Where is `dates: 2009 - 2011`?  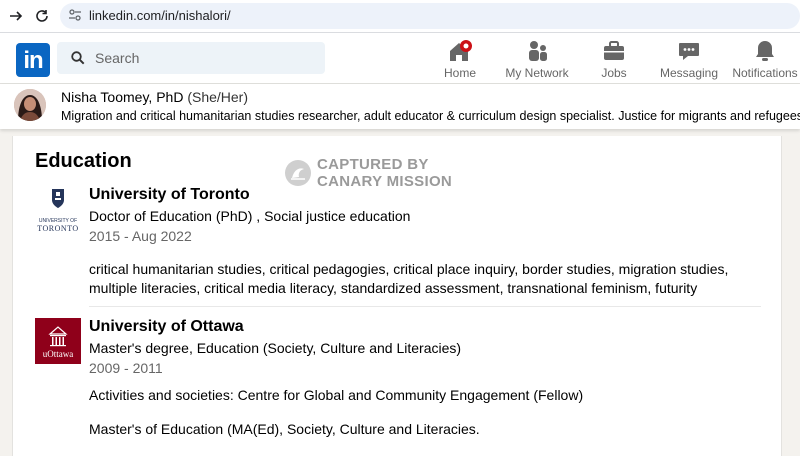
dates: 2009 - 2011 is located at coordinates (126, 368).